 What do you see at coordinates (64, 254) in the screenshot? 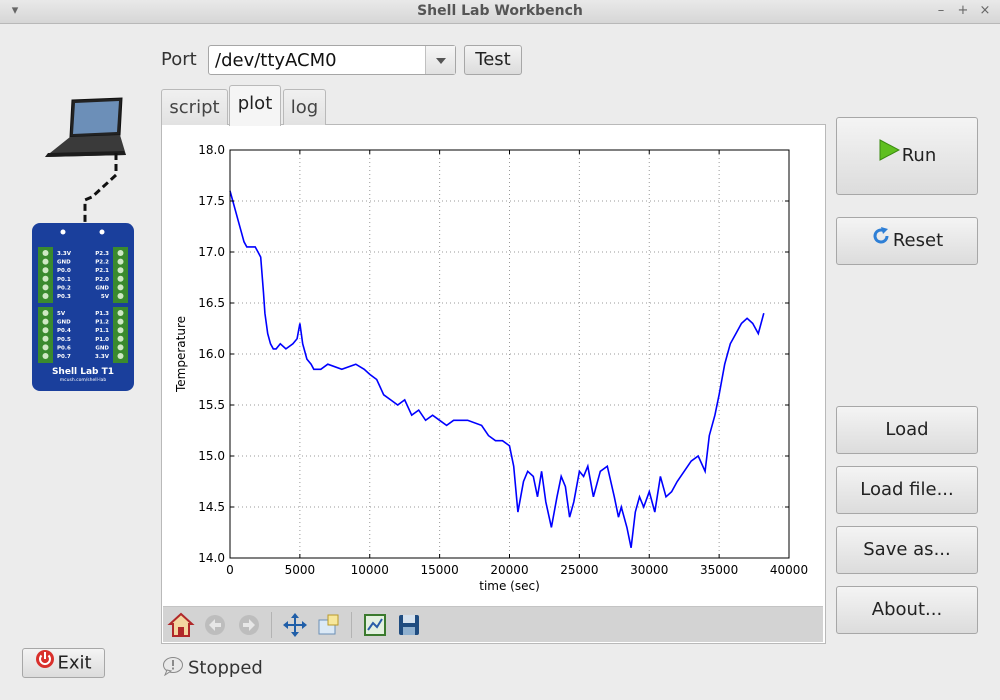
I see `pin-left-label: 3.3V` at bounding box center [64, 254].